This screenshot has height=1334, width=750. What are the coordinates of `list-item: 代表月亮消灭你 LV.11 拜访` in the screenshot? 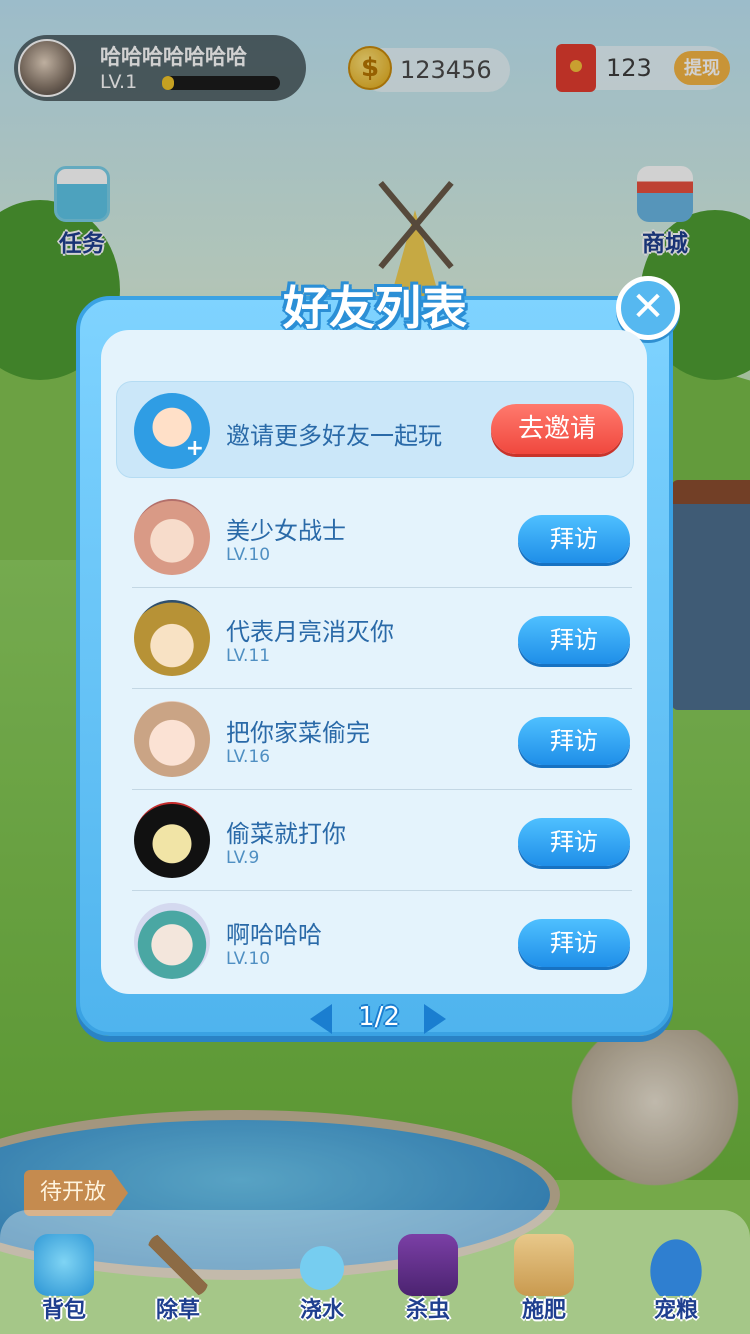 It's located at (382, 638).